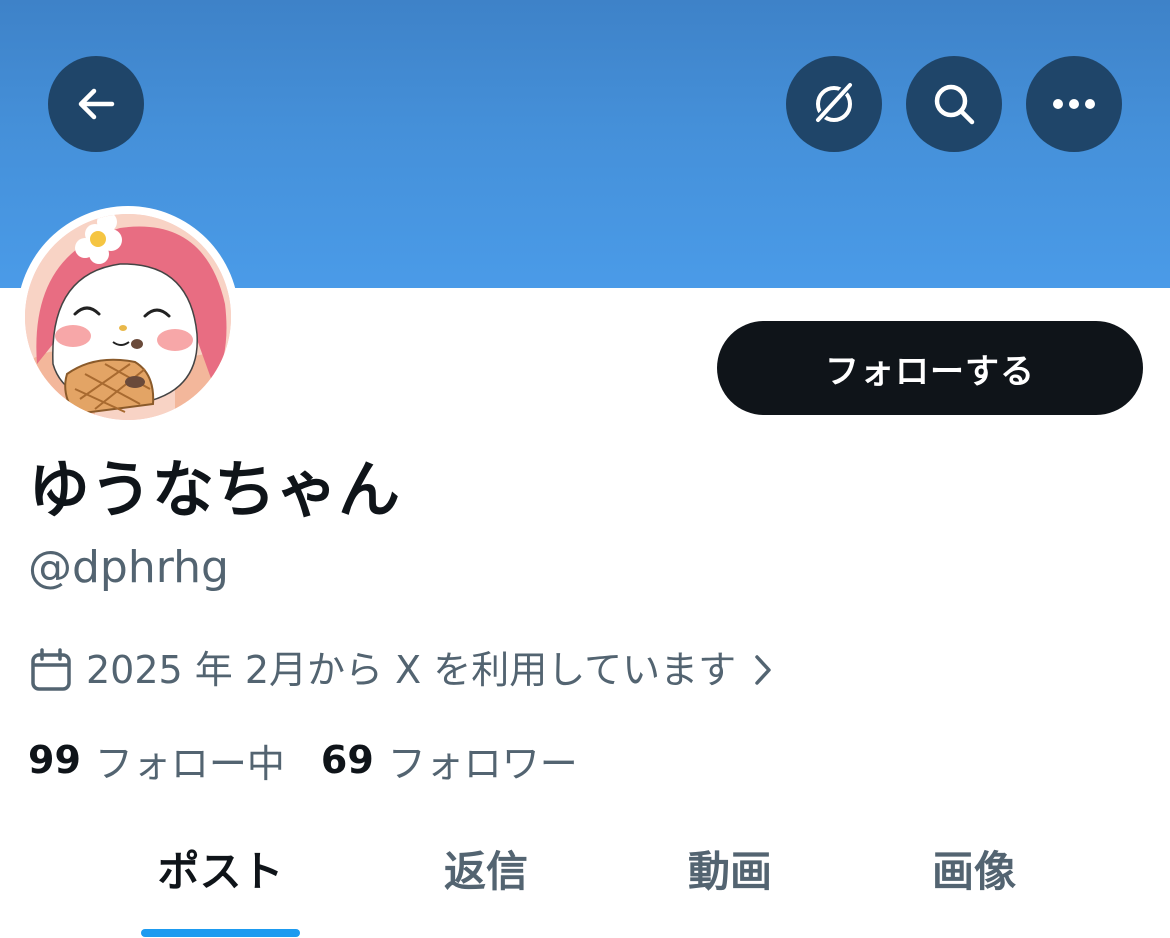 The image size is (1170, 938). What do you see at coordinates (763, 670) in the screenshot?
I see `chevron-right-icon` at bounding box center [763, 670].